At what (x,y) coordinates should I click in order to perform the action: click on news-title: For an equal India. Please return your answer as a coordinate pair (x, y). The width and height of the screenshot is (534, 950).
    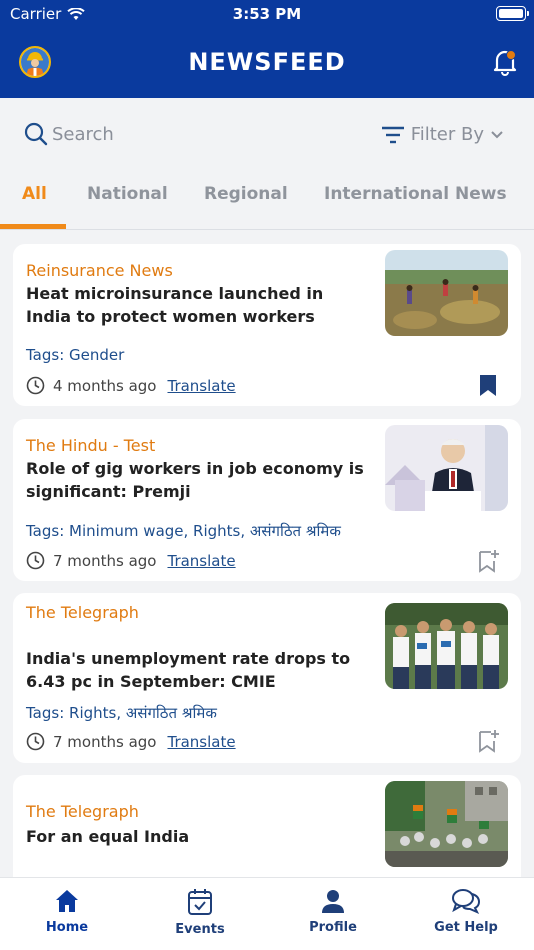
    Looking at the image, I should click on (198, 836).